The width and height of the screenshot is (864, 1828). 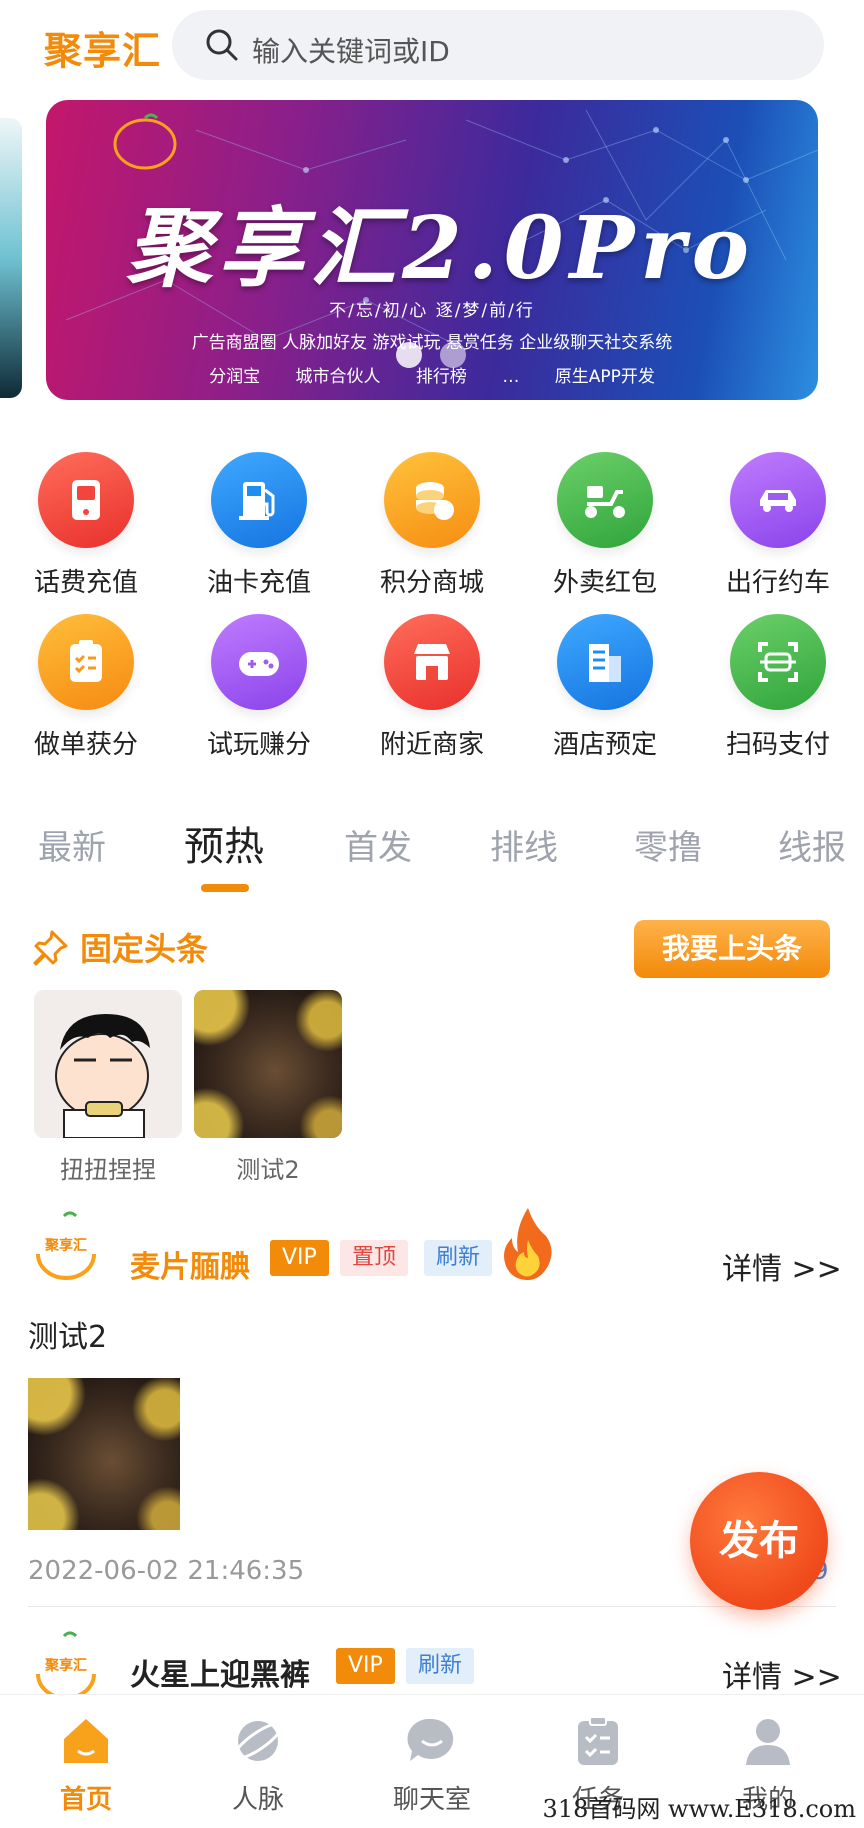 I want to click on post-image, so click(x=104, y=1454).